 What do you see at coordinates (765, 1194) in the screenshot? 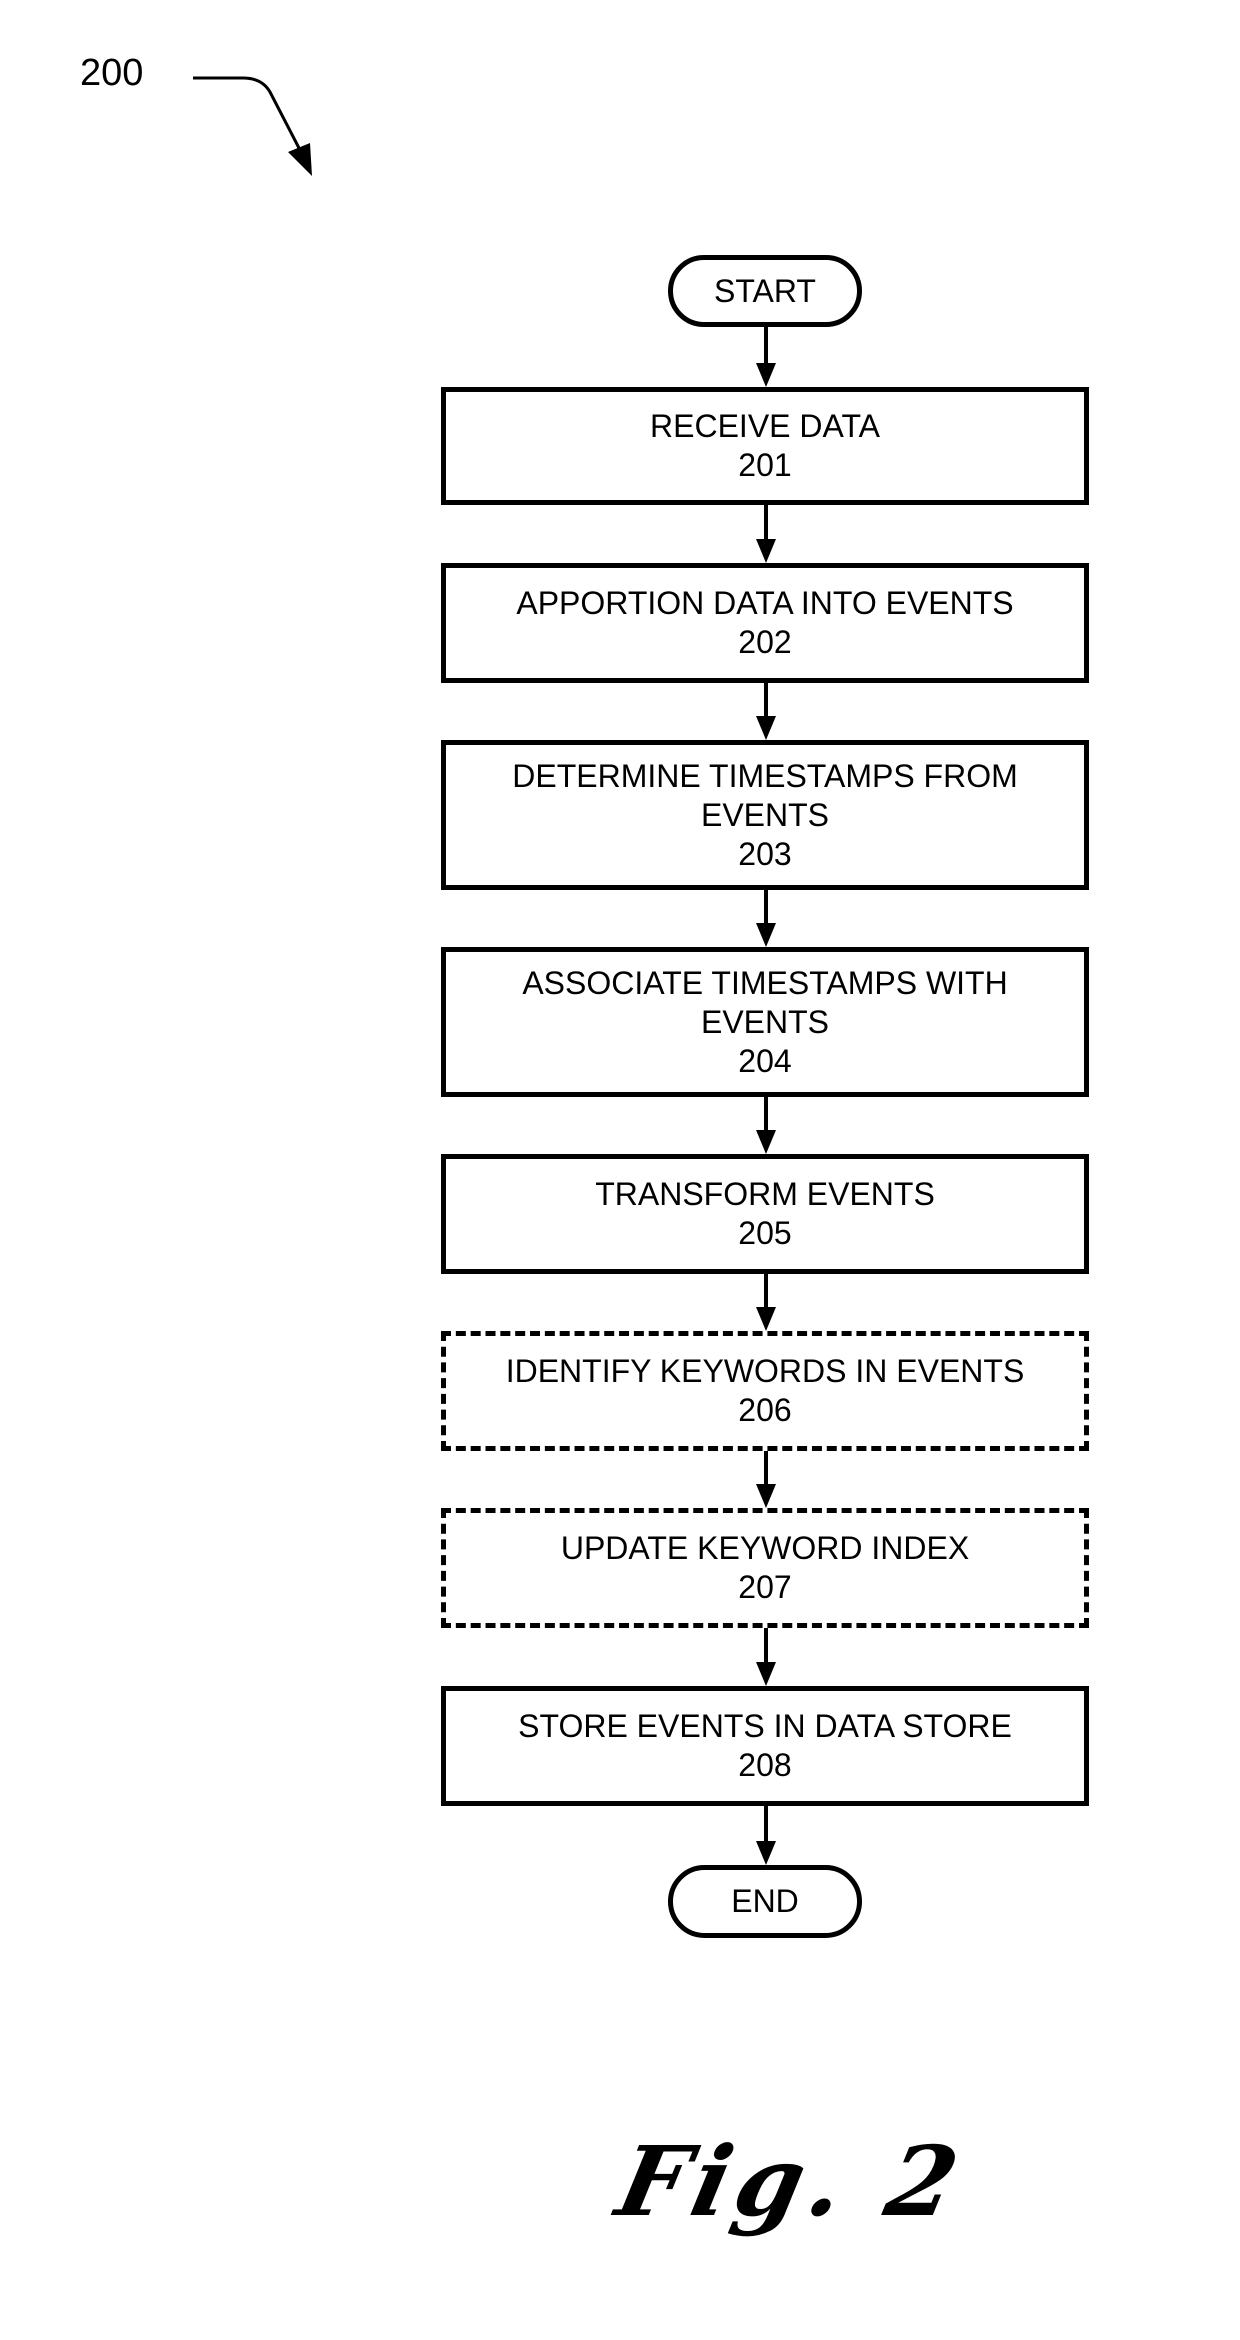
I see `step-label: TRANSFORM EVENTS` at bounding box center [765, 1194].